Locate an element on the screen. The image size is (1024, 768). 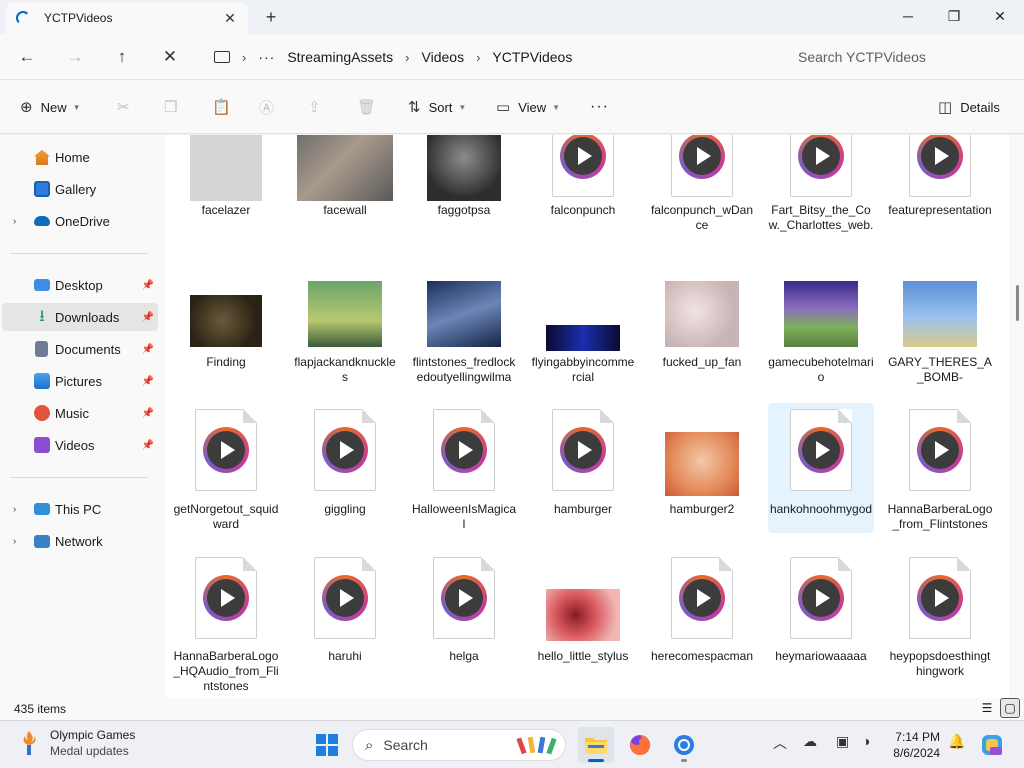
file-item-gary-theres-a-bomb: GARY_THERES_A_BOMB- is located at coordinates (940, 340).